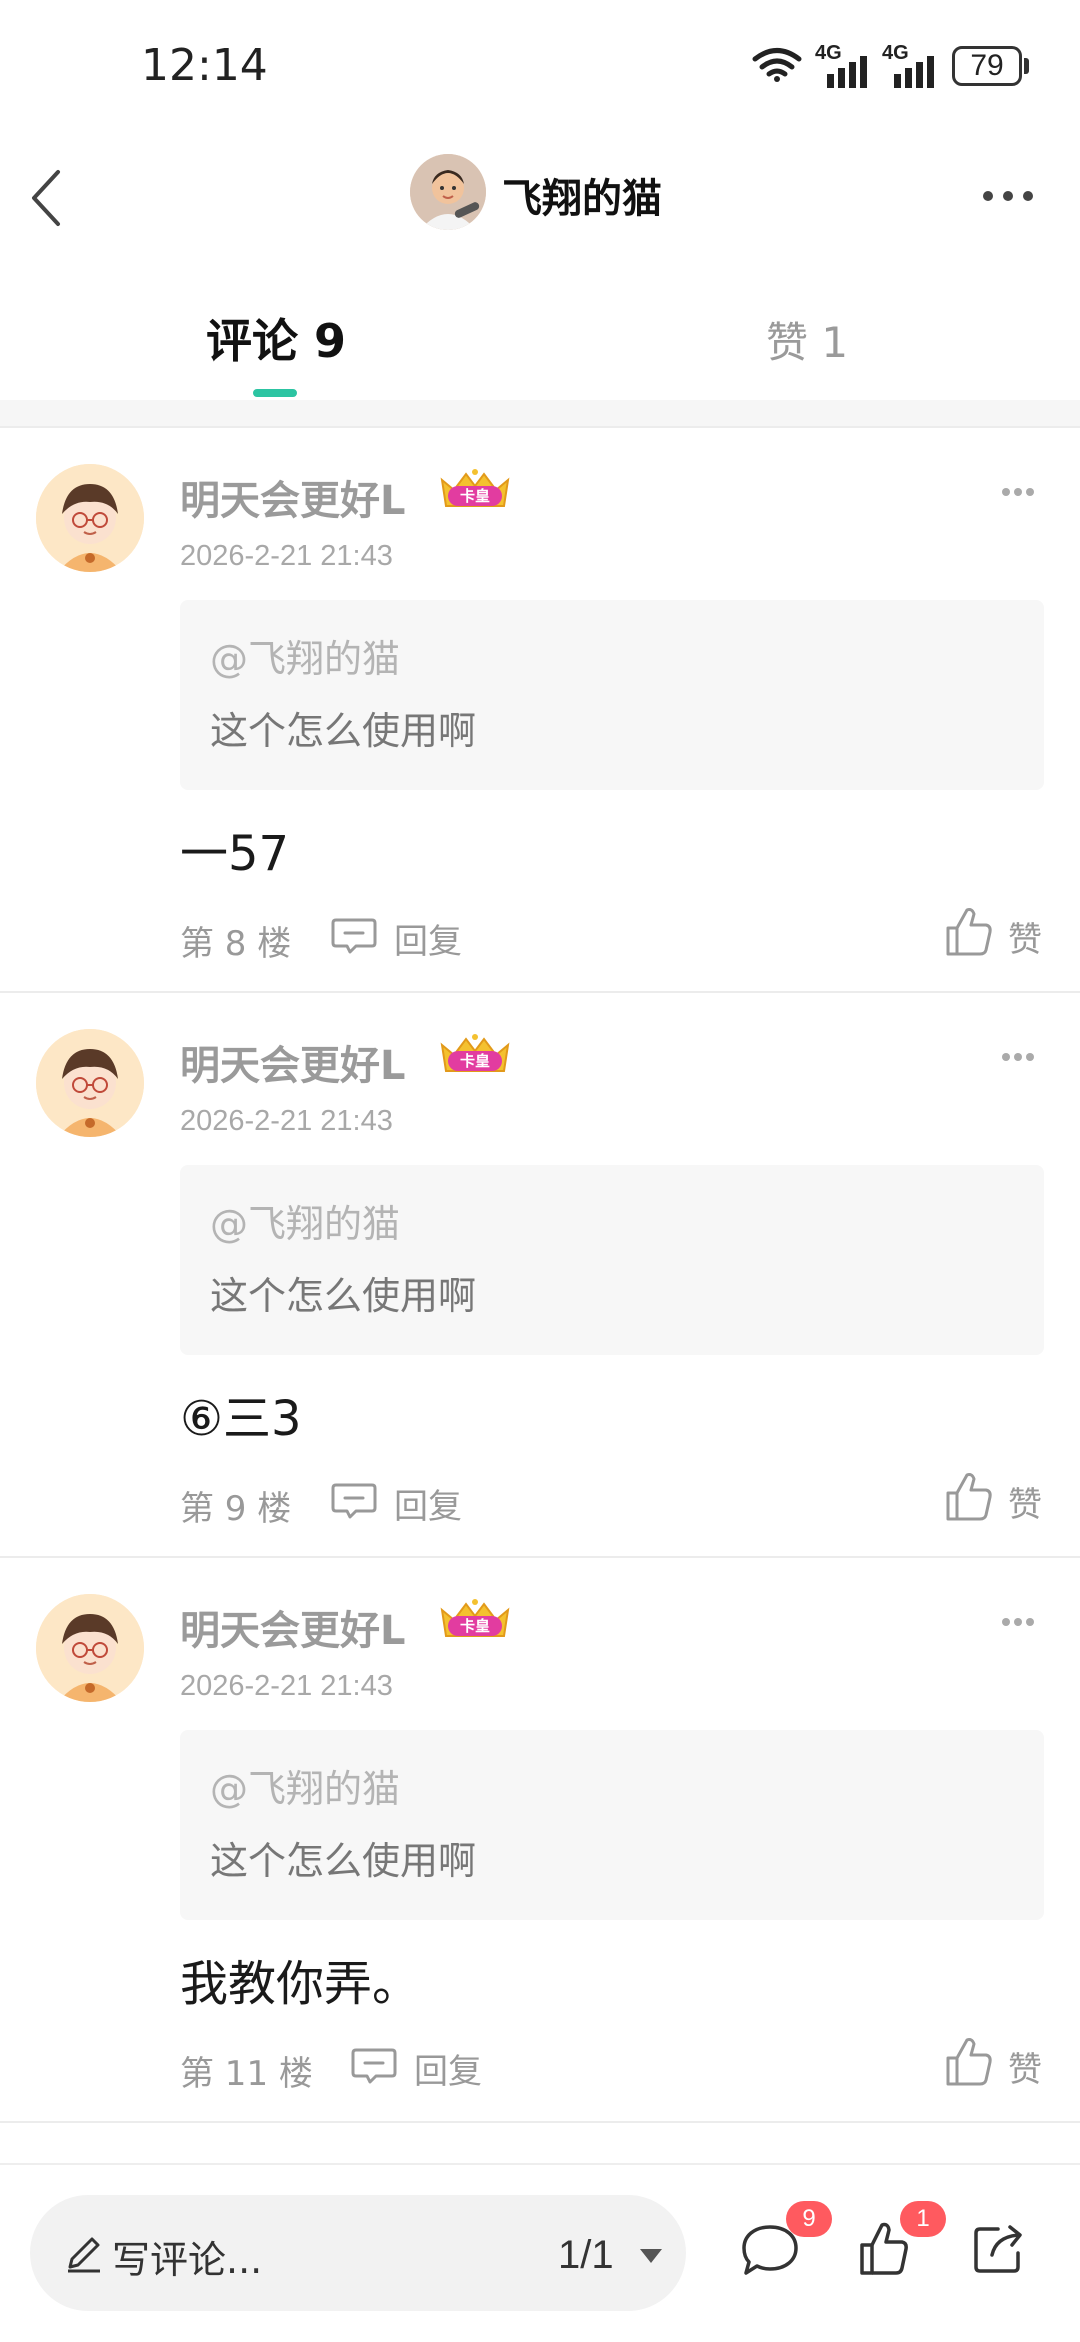 Image resolution: width=1080 pixels, height=2342 pixels. I want to click on floor-number: 第 11 楼, so click(246, 2074).